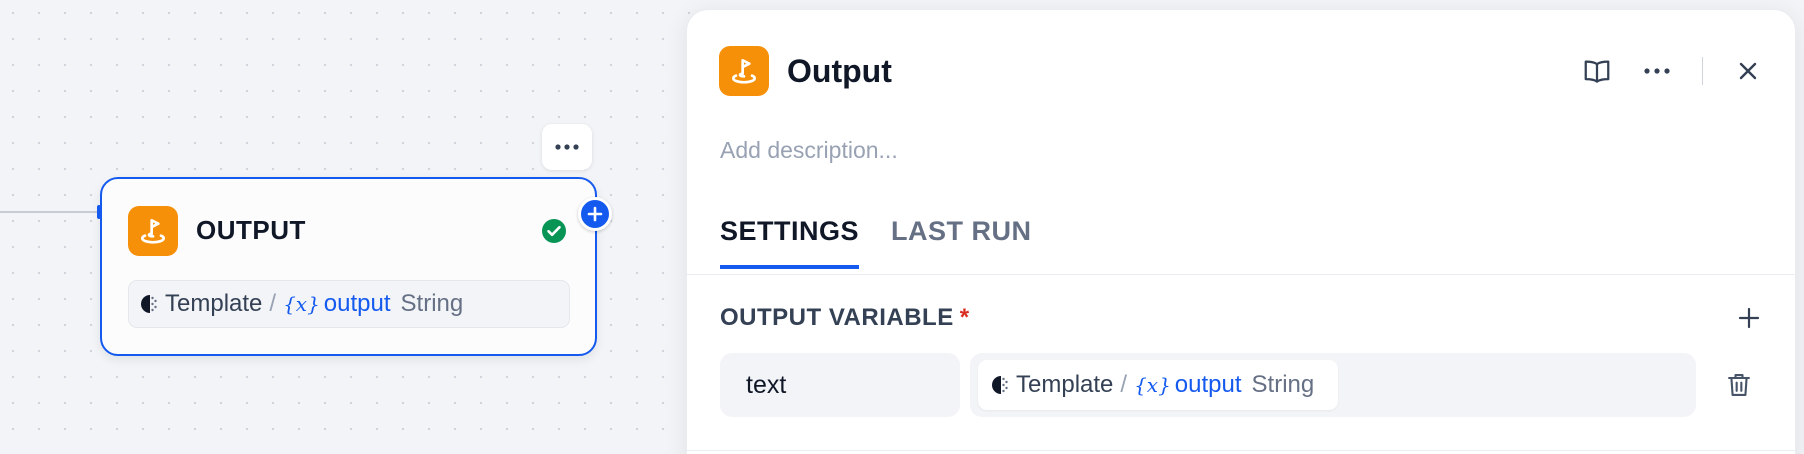 The height and width of the screenshot is (454, 1804). I want to click on panel-section-divider, so click(1241, 450).